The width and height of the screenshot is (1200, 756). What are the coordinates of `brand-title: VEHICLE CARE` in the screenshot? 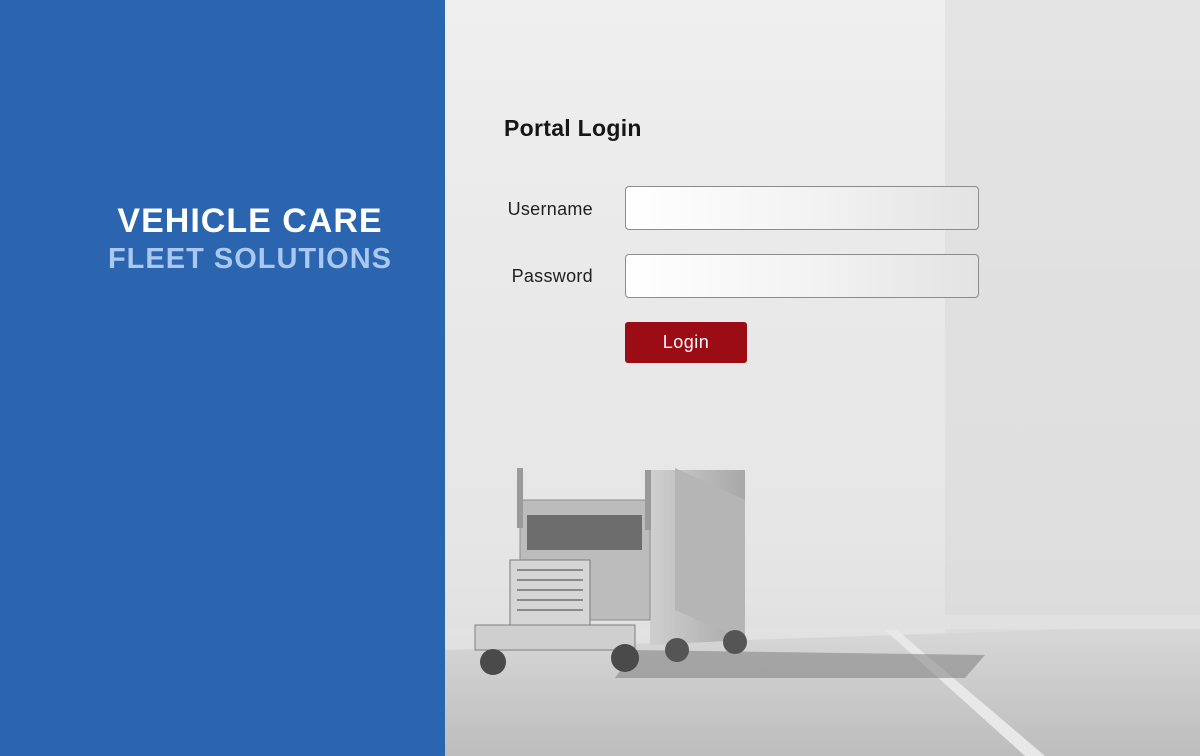 It's located at (250, 221).